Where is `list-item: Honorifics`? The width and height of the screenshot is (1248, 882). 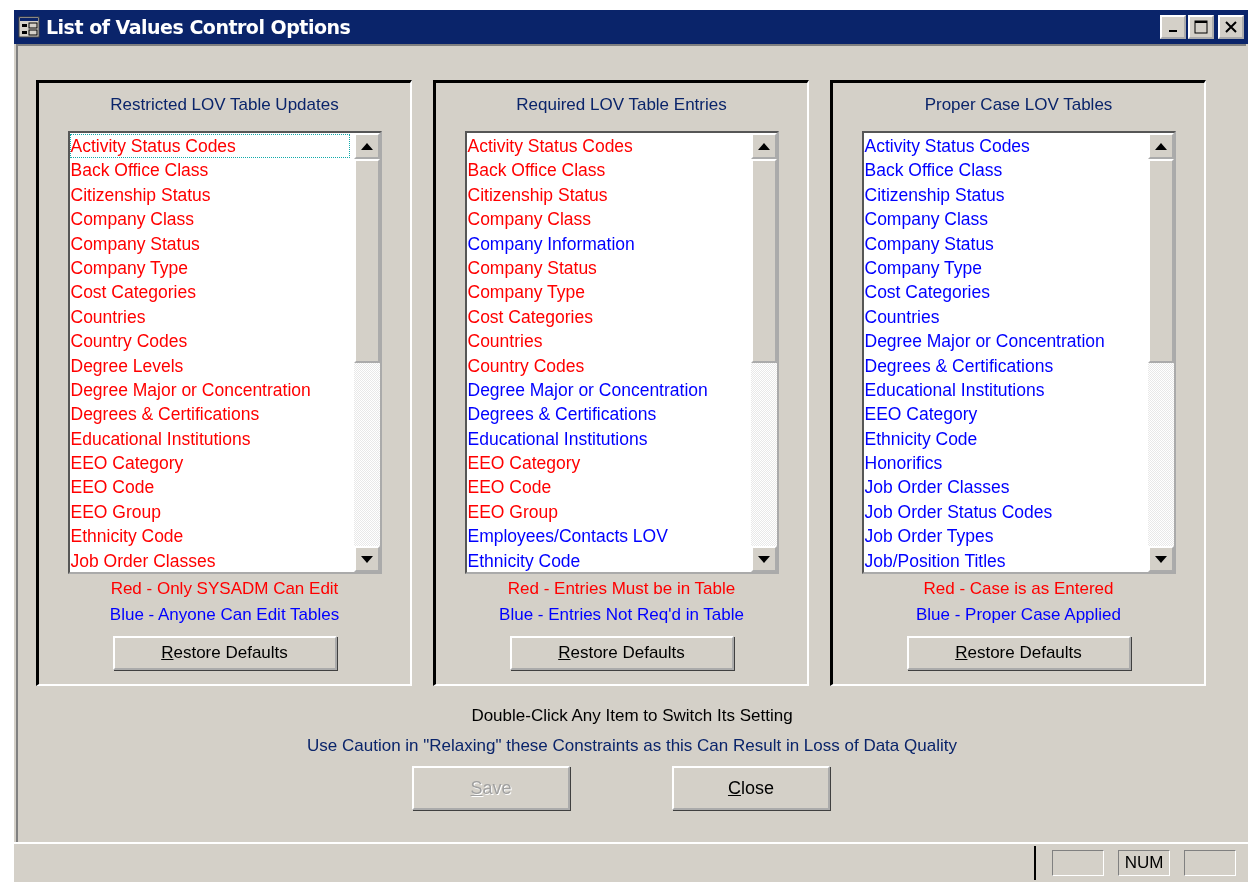 list-item: Honorifics is located at coordinates (903, 463).